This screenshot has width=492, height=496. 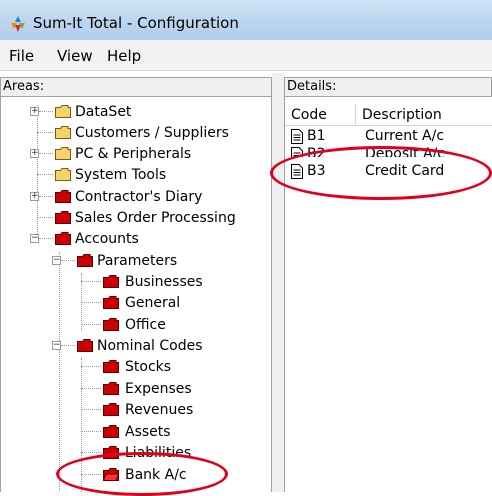 I want to click on tree-item-label: Customers / Suppliers, so click(x=152, y=133).